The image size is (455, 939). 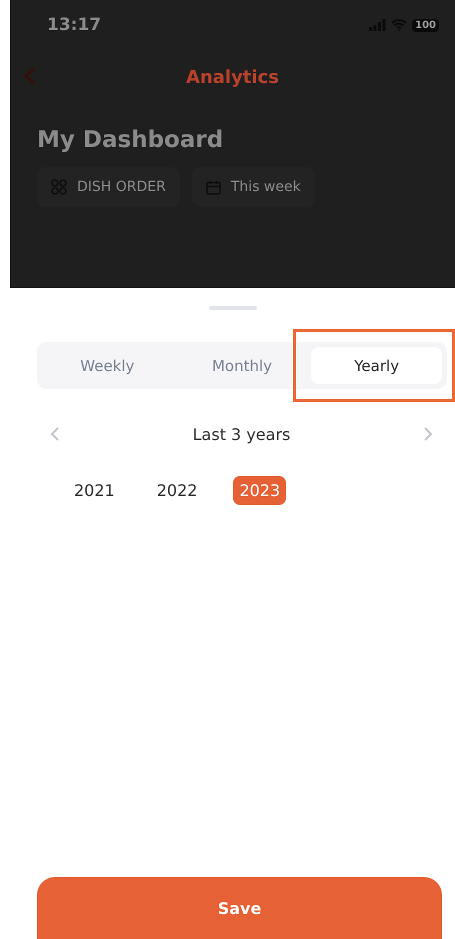 I want to click on year-option: 2023, so click(x=259, y=490).